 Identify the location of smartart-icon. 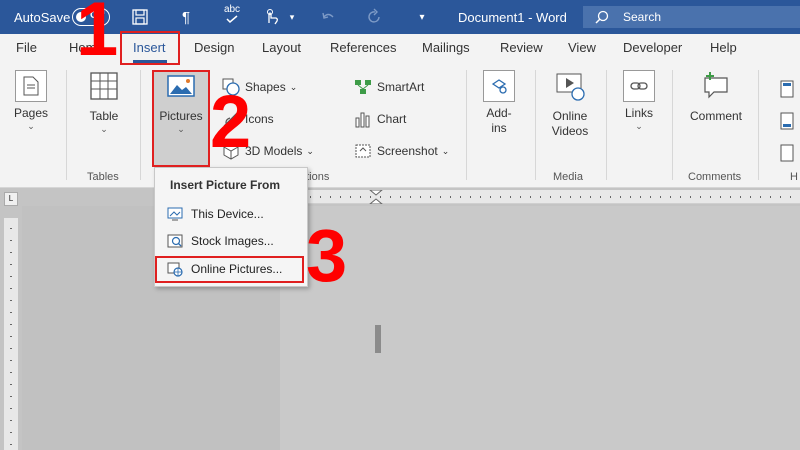
(363, 87).